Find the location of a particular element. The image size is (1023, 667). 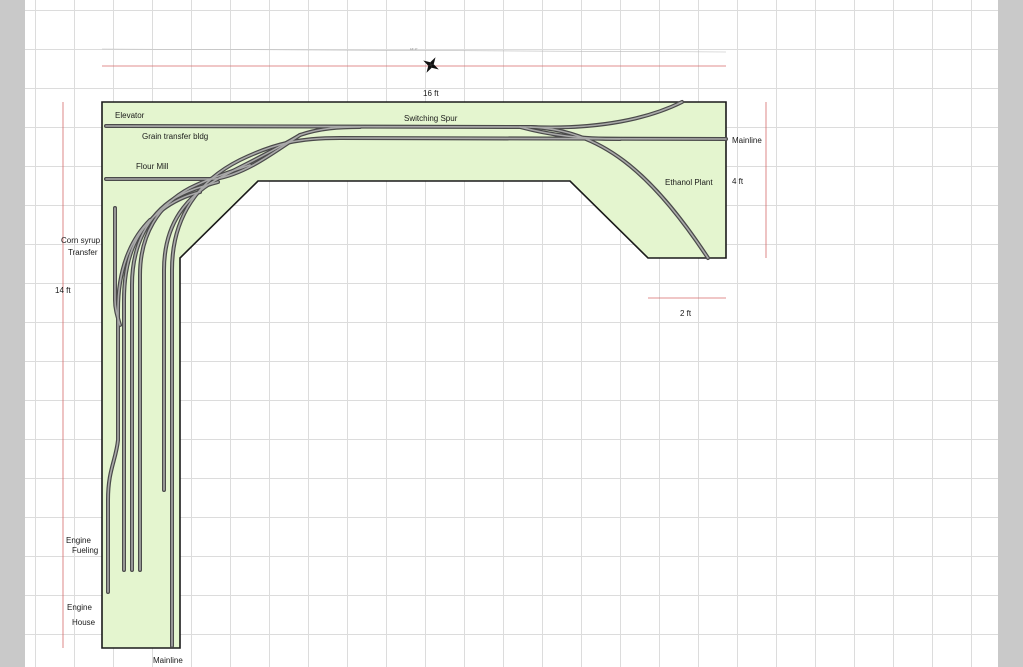

top-small-dimension: 16' 0" is located at coordinates (413, 49).